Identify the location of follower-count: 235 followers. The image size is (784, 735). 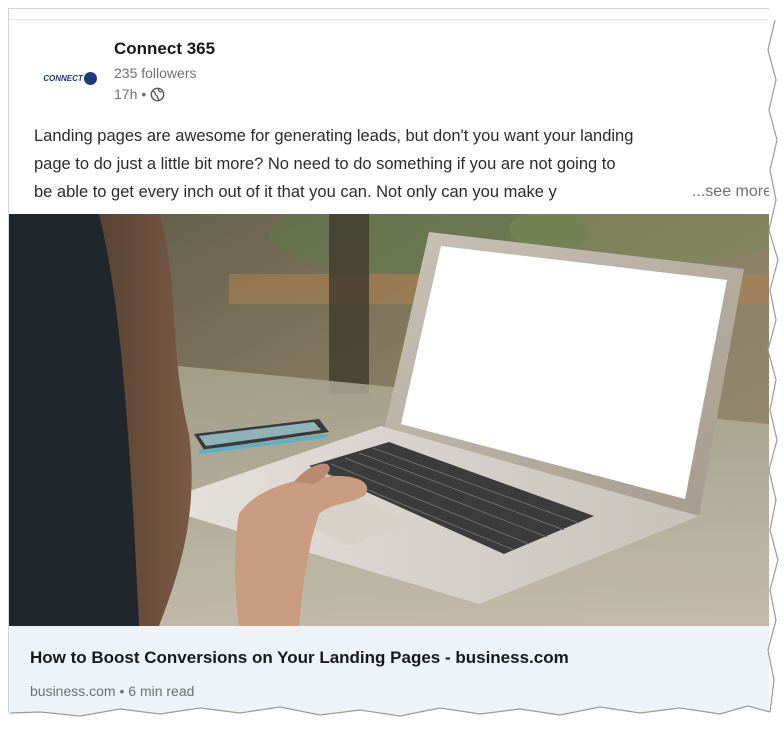
(155, 73).